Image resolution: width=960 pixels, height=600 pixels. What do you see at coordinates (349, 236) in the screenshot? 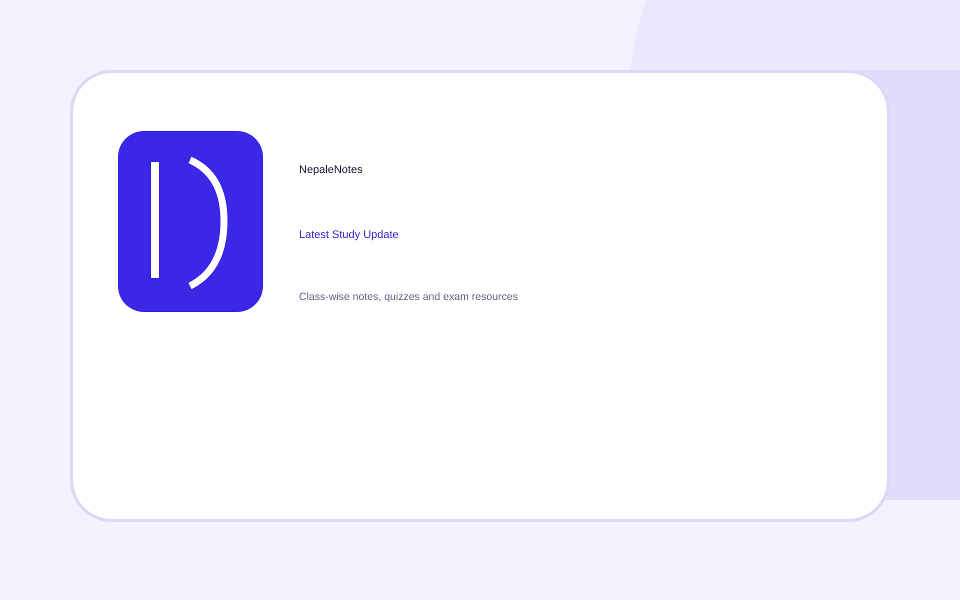
I see `update-heading: Latest Study Update` at bounding box center [349, 236].